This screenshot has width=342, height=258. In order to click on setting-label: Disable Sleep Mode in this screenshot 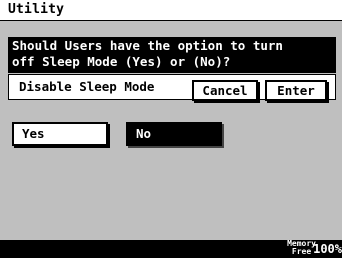, I will do `click(87, 86)`.